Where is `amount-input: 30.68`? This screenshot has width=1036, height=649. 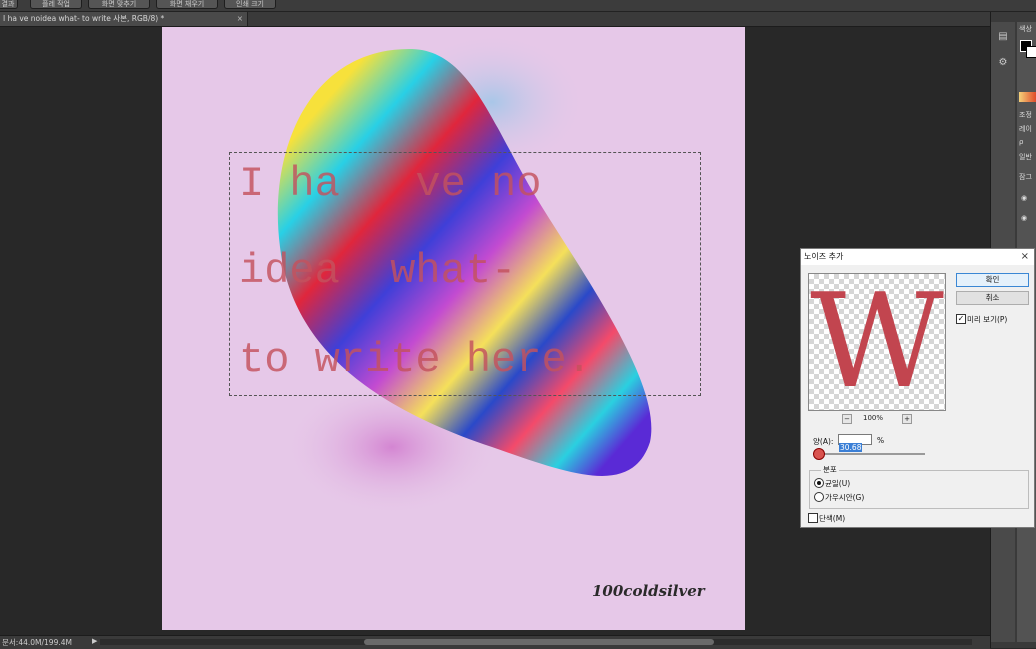 amount-input: 30.68 is located at coordinates (855, 443).